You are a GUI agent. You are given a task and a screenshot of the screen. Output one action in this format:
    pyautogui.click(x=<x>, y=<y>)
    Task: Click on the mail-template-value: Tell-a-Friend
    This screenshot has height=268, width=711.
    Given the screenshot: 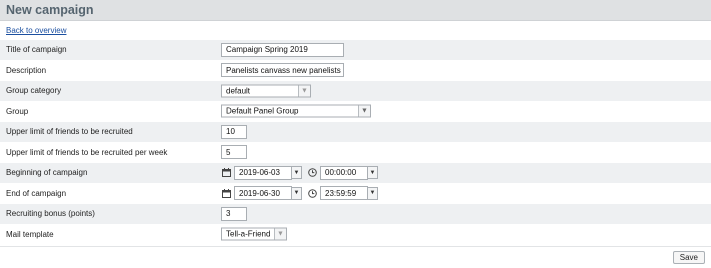 What is the action you would take?
    pyautogui.click(x=248, y=234)
    